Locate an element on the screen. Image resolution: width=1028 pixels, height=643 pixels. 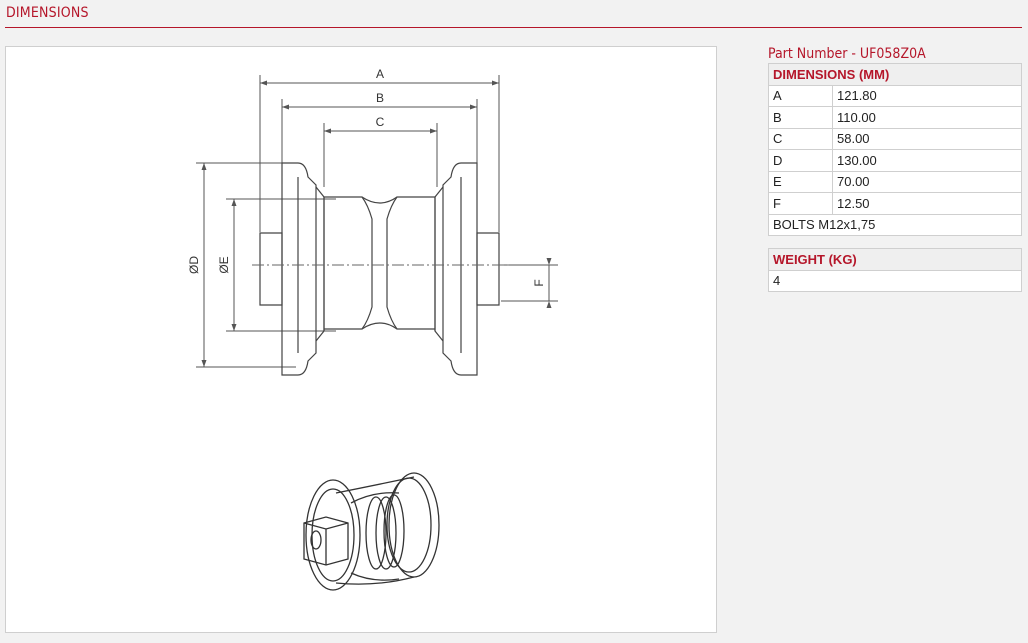
dimensions-table-header: DIMENSIONS (MM) is located at coordinates (895, 74).